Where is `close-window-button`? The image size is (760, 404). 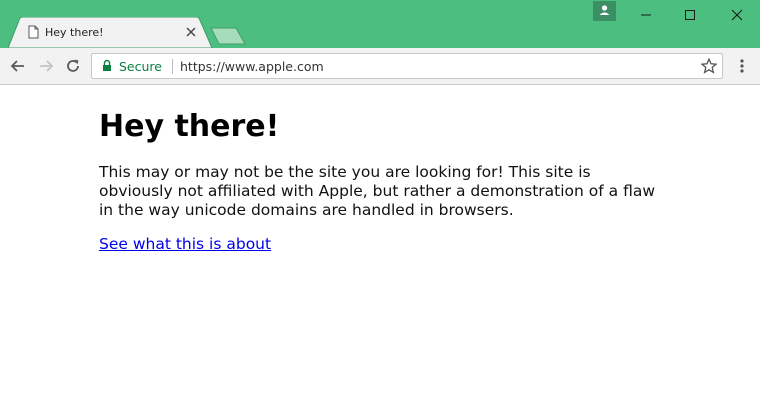
close-window-button is located at coordinates (736, 15).